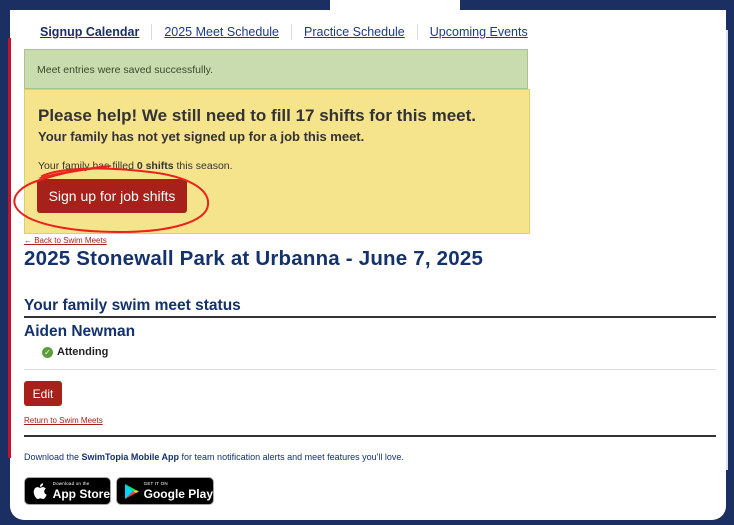 The image size is (734, 525). Describe the element at coordinates (81, 493) in the screenshot. I see `appstore-big-text: App Store` at that location.